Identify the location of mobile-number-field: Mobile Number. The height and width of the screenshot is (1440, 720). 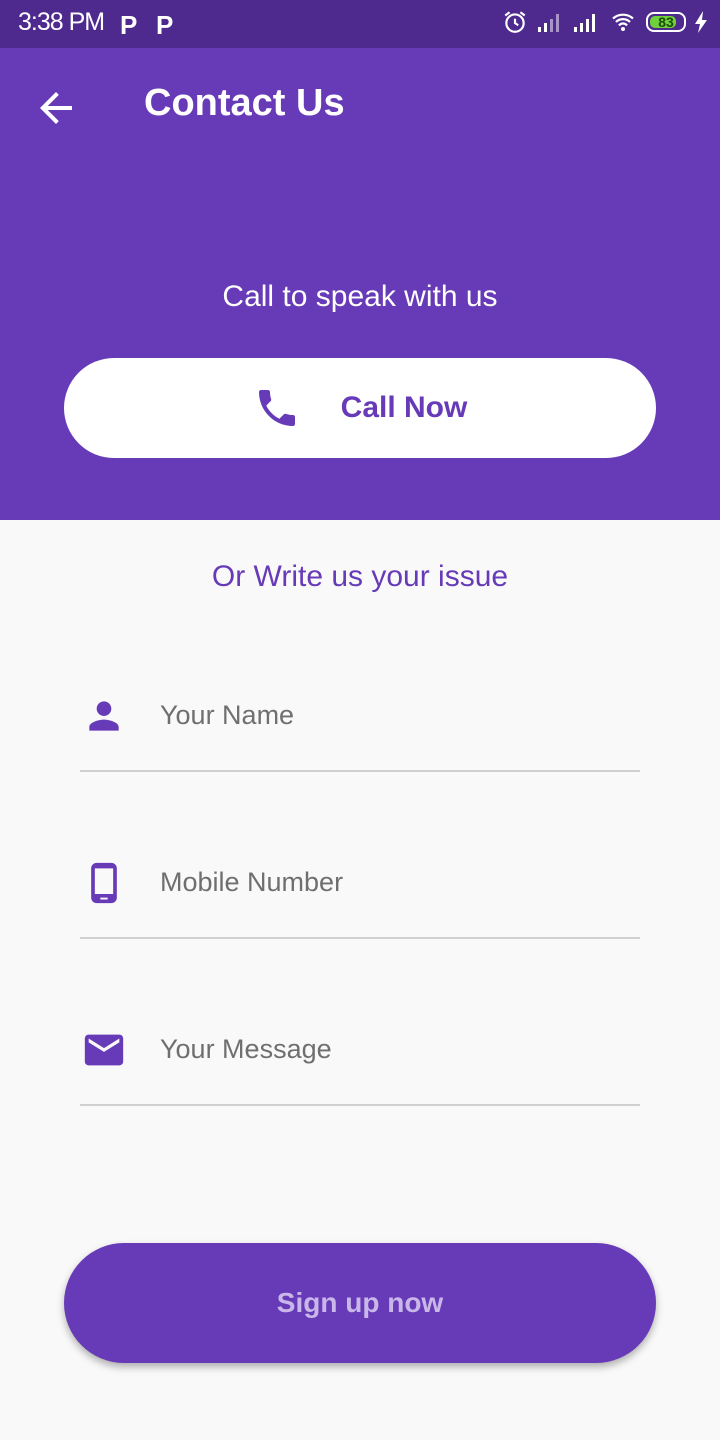
(360, 888).